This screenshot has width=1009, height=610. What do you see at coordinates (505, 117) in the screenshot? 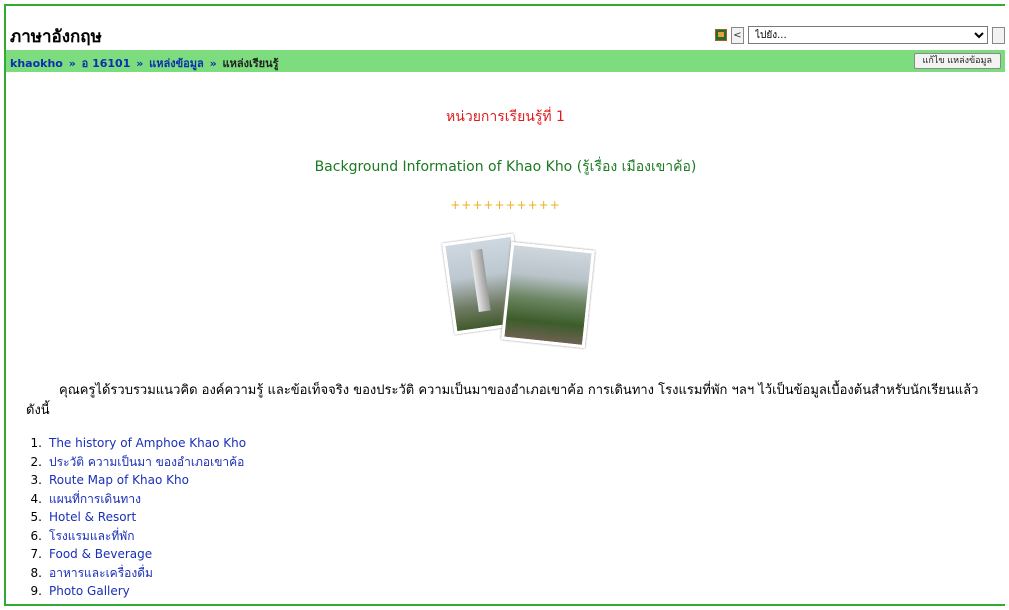
I see `unit-title: หน่วยการเรียนรู้ที่ 1` at bounding box center [505, 117].